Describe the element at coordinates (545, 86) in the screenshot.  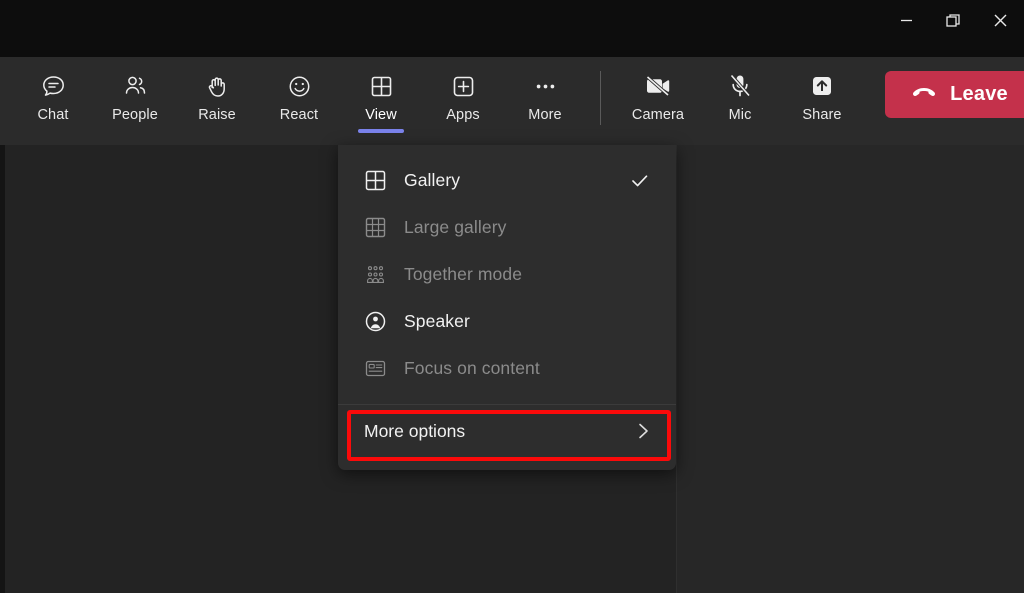
I see `more-ellipsis-icon` at that location.